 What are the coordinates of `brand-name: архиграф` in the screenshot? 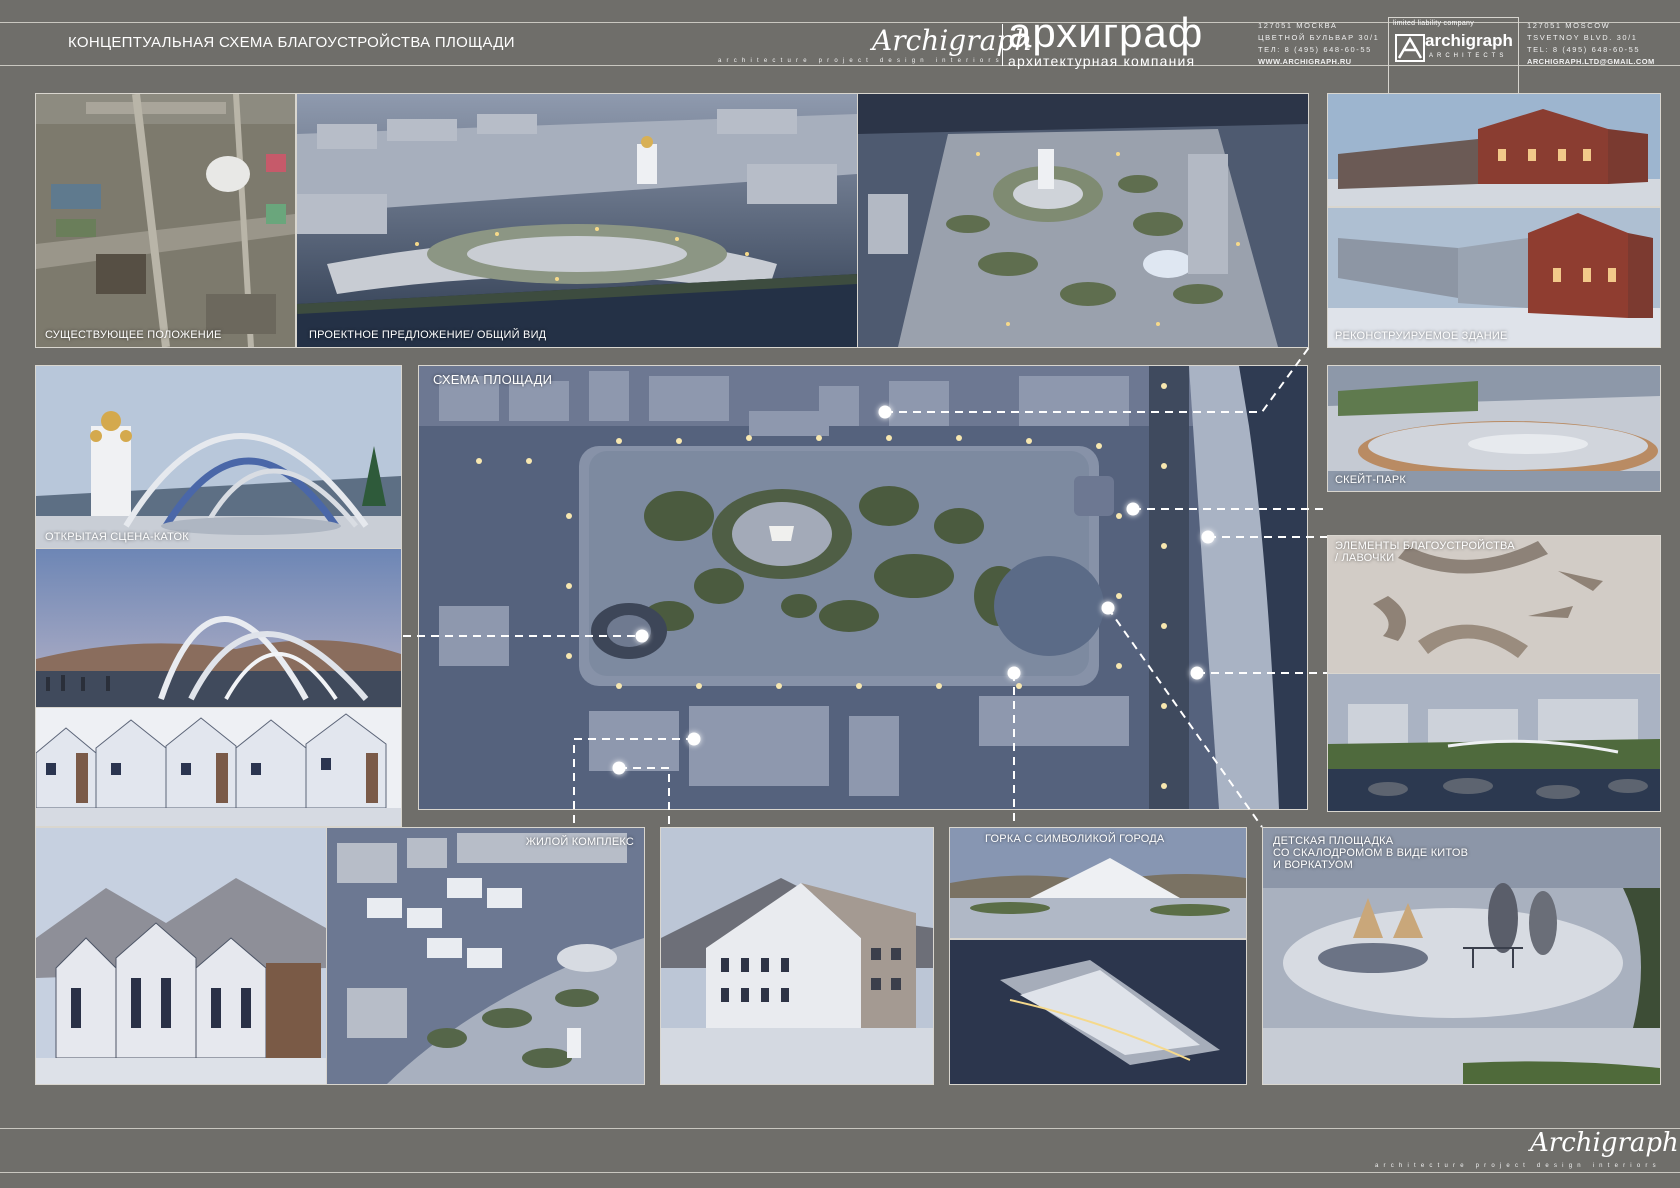 It's located at (1106, 32).